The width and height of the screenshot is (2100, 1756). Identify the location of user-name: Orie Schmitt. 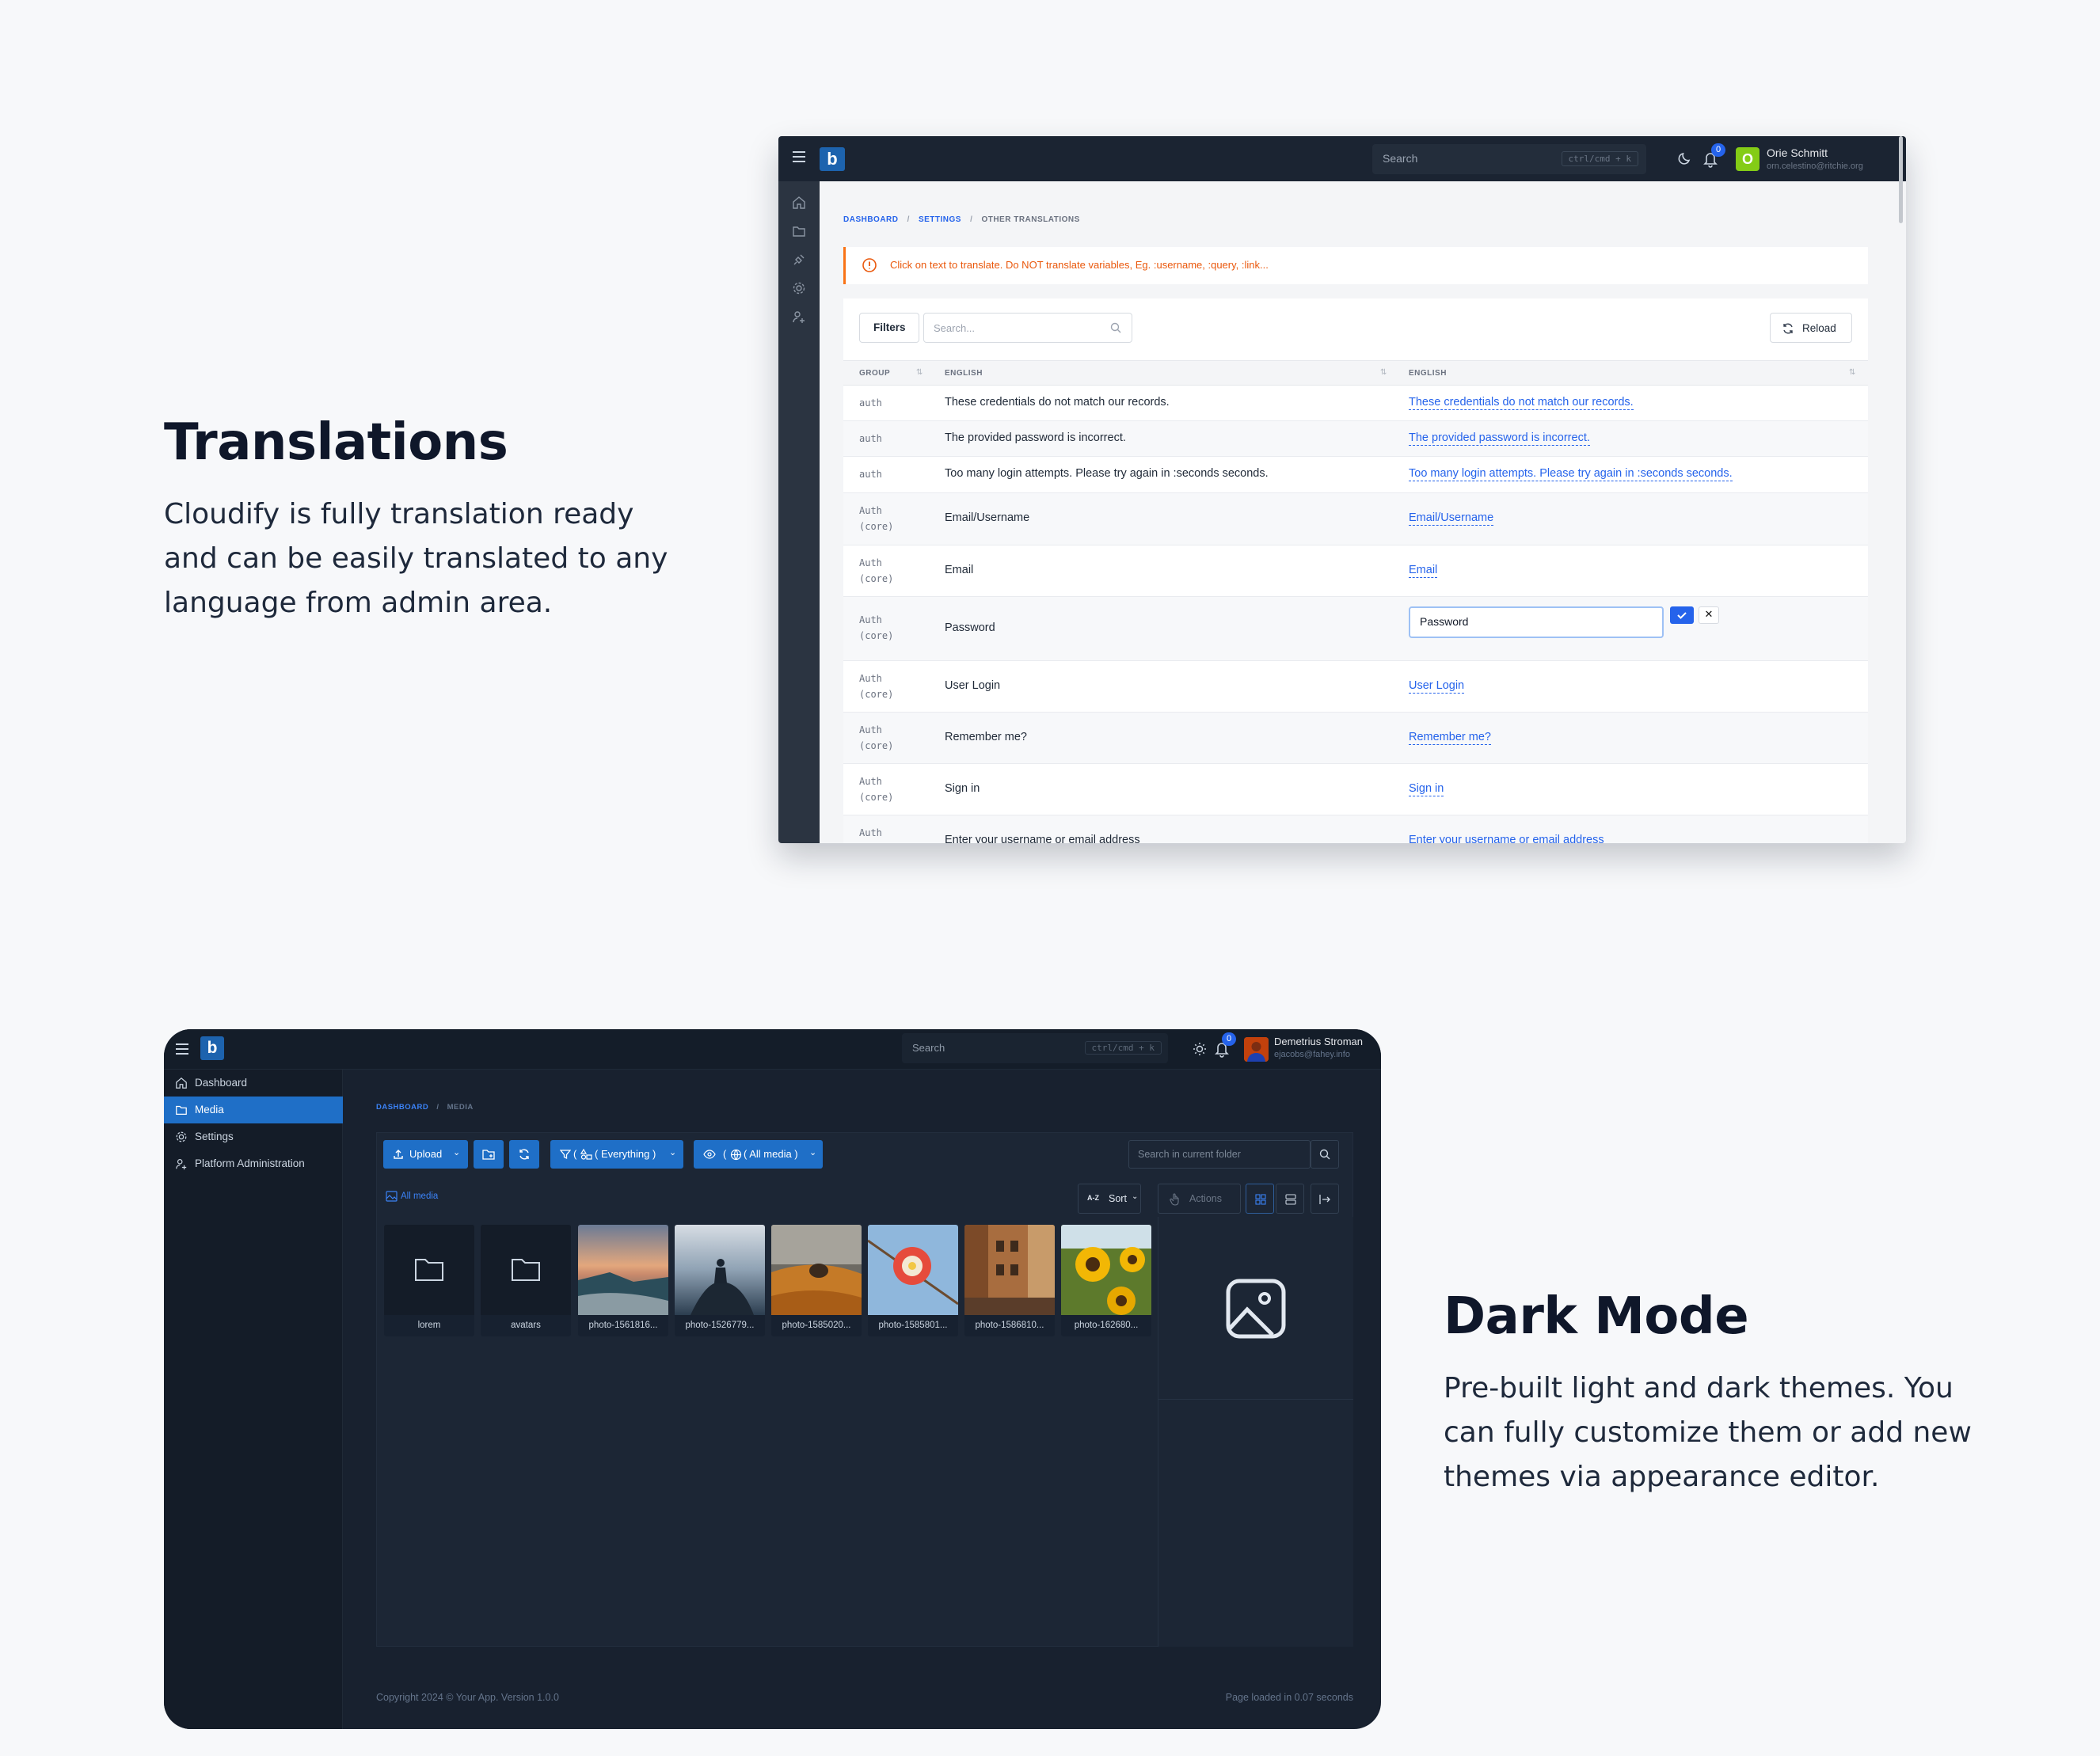
(1797, 152).